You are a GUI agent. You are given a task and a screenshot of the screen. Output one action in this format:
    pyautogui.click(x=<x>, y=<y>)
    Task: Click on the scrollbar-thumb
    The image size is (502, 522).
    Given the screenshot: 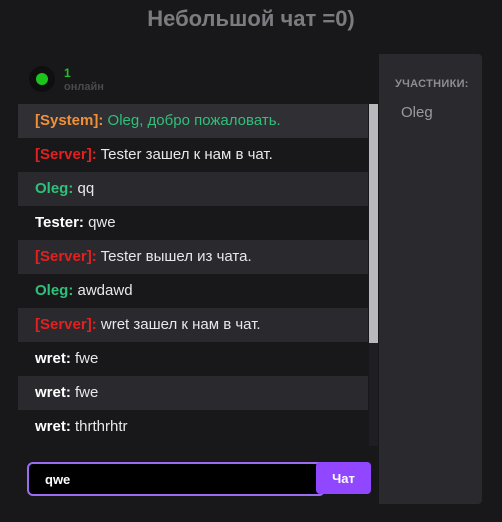 What is the action you would take?
    pyautogui.click(x=373, y=223)
    